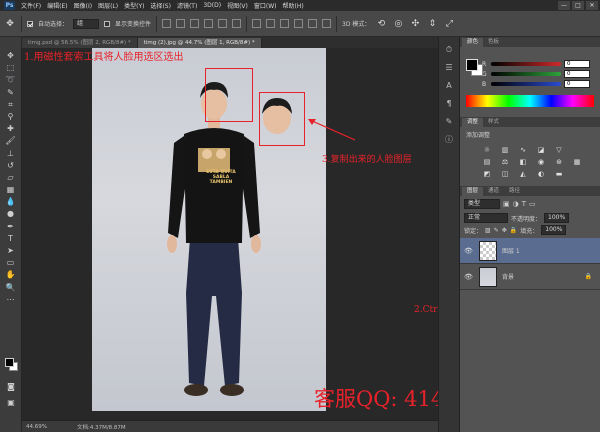 The height and width of the screenshot is (432, 600). What do you see at coordinates (526, 219) in the screenshot?
I see `opacity-label: 不透明度：` at bounding box center [526, 219].